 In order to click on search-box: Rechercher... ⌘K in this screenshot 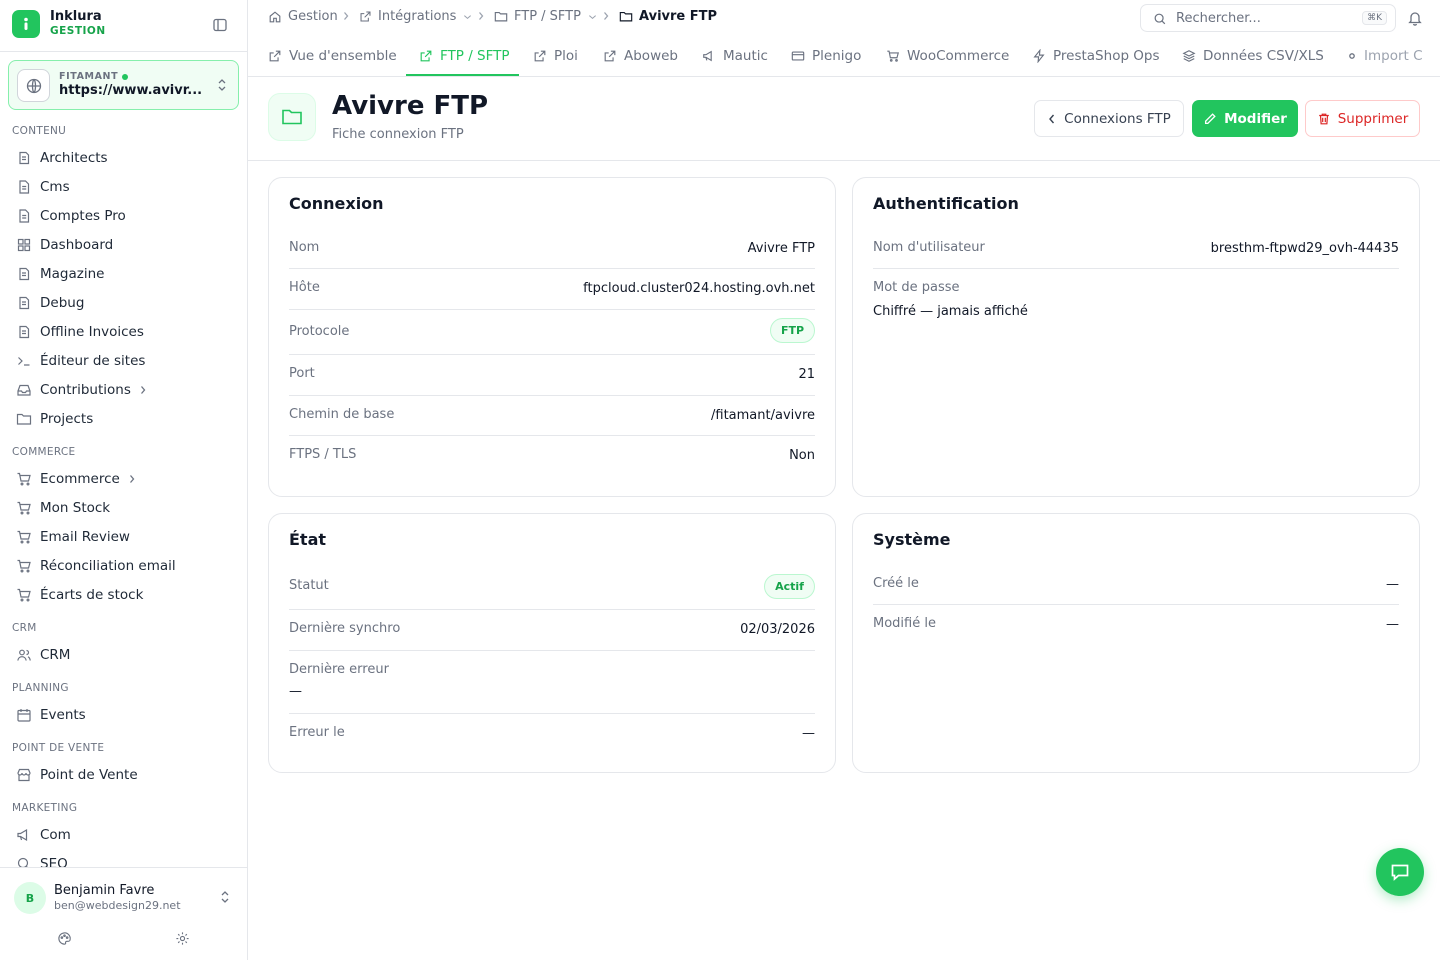, I will do `click(1268, 18)`.